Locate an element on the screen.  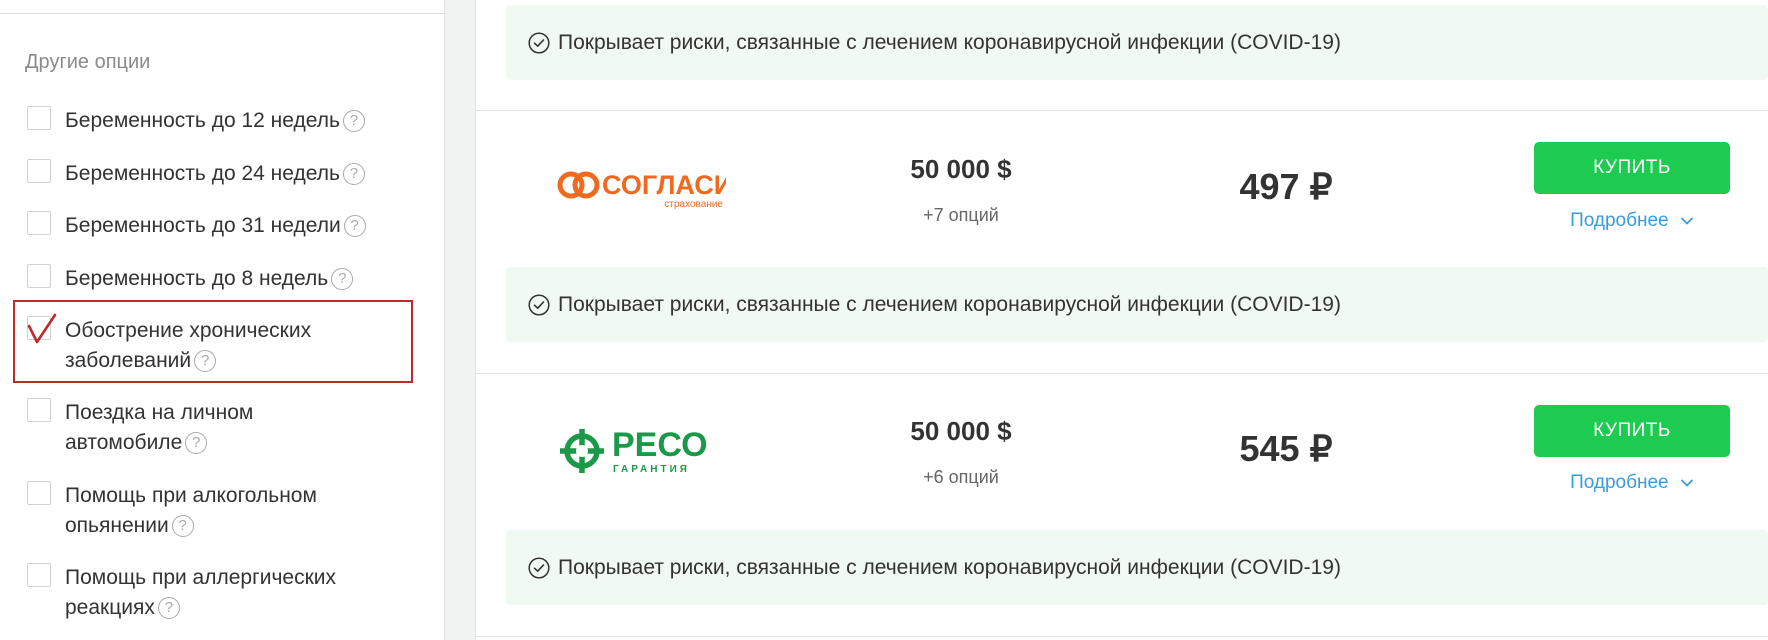
section-title-other-options: Другие опции is located at coordinates (88, 62).